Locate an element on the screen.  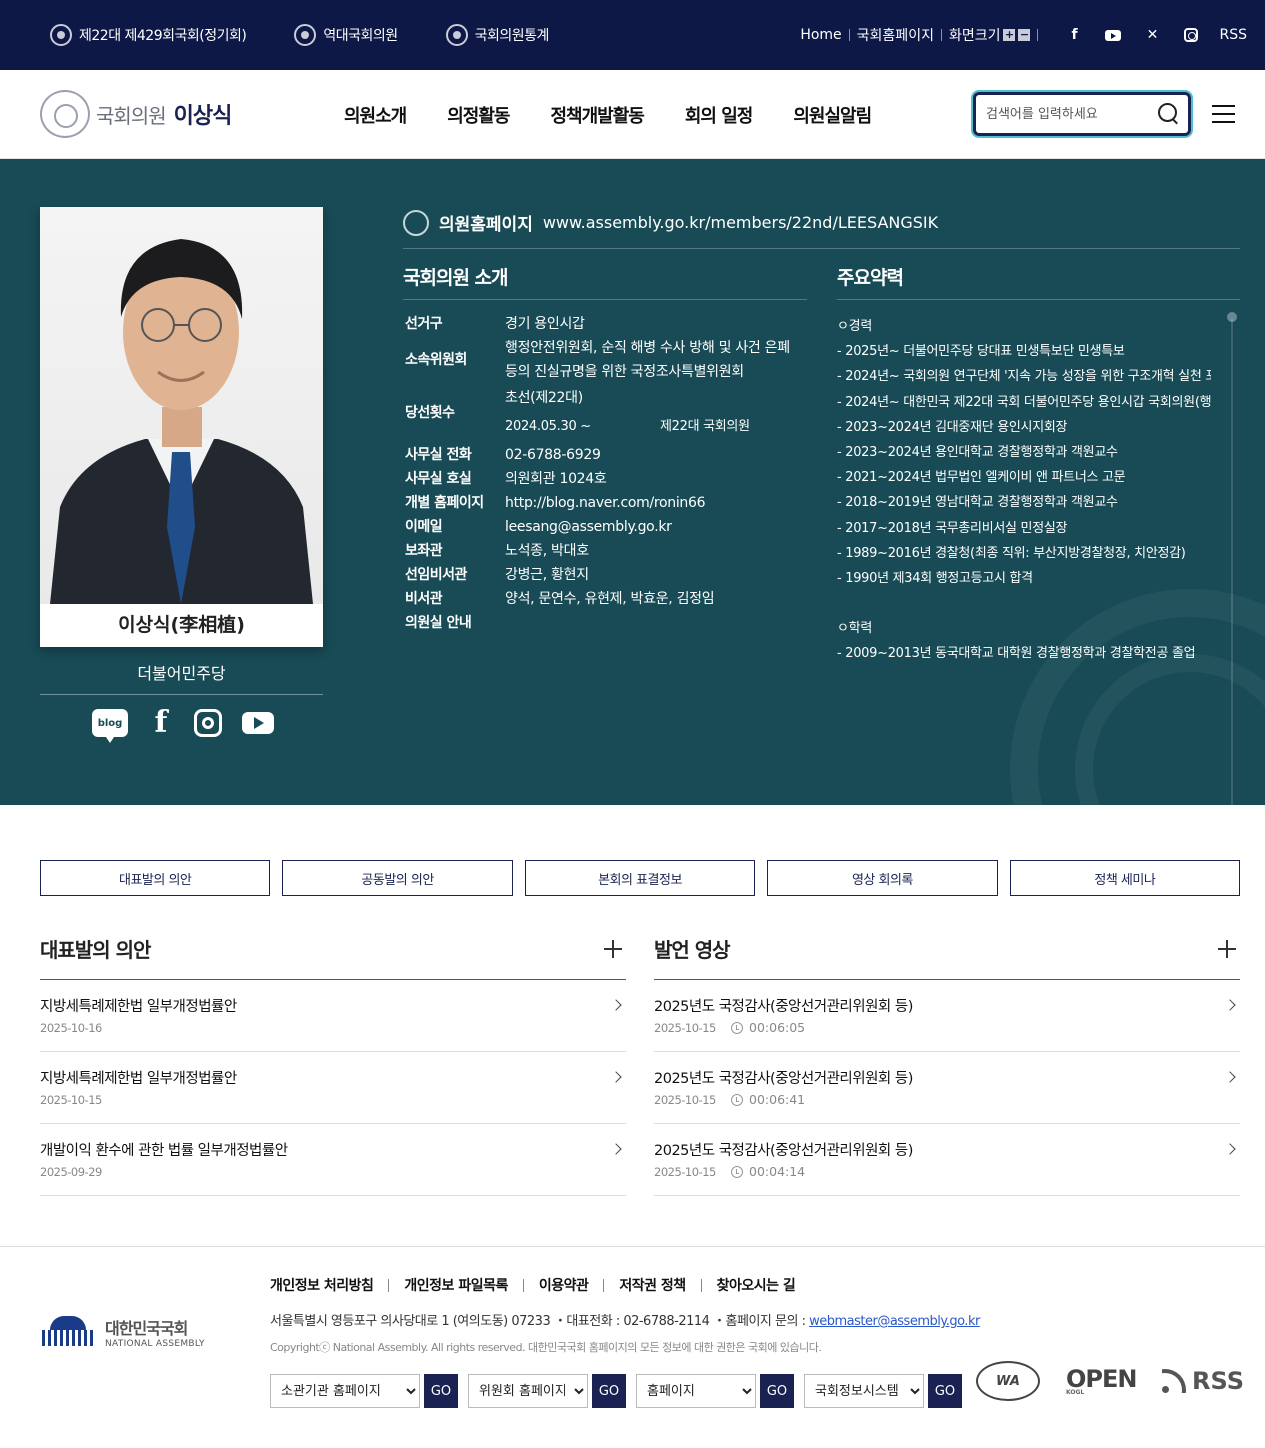
nav-notices: 의원실알림 is located at coordinates (832, 115).